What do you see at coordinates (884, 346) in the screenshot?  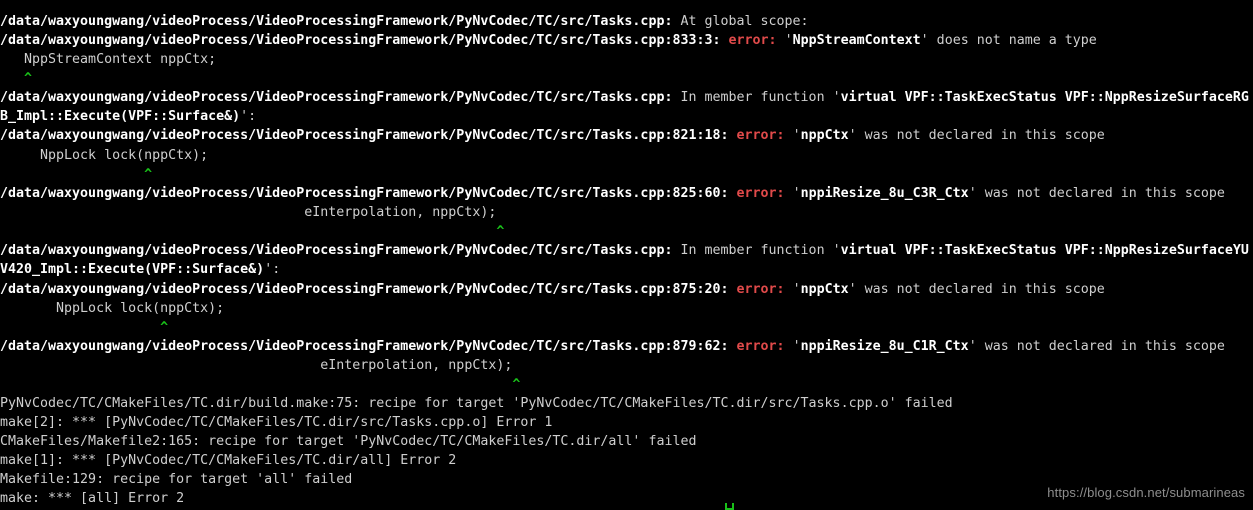 I see `terminal-segment-quoted: nppiResize_8u_C1R_Ctx` at bounding box center [884, 346].